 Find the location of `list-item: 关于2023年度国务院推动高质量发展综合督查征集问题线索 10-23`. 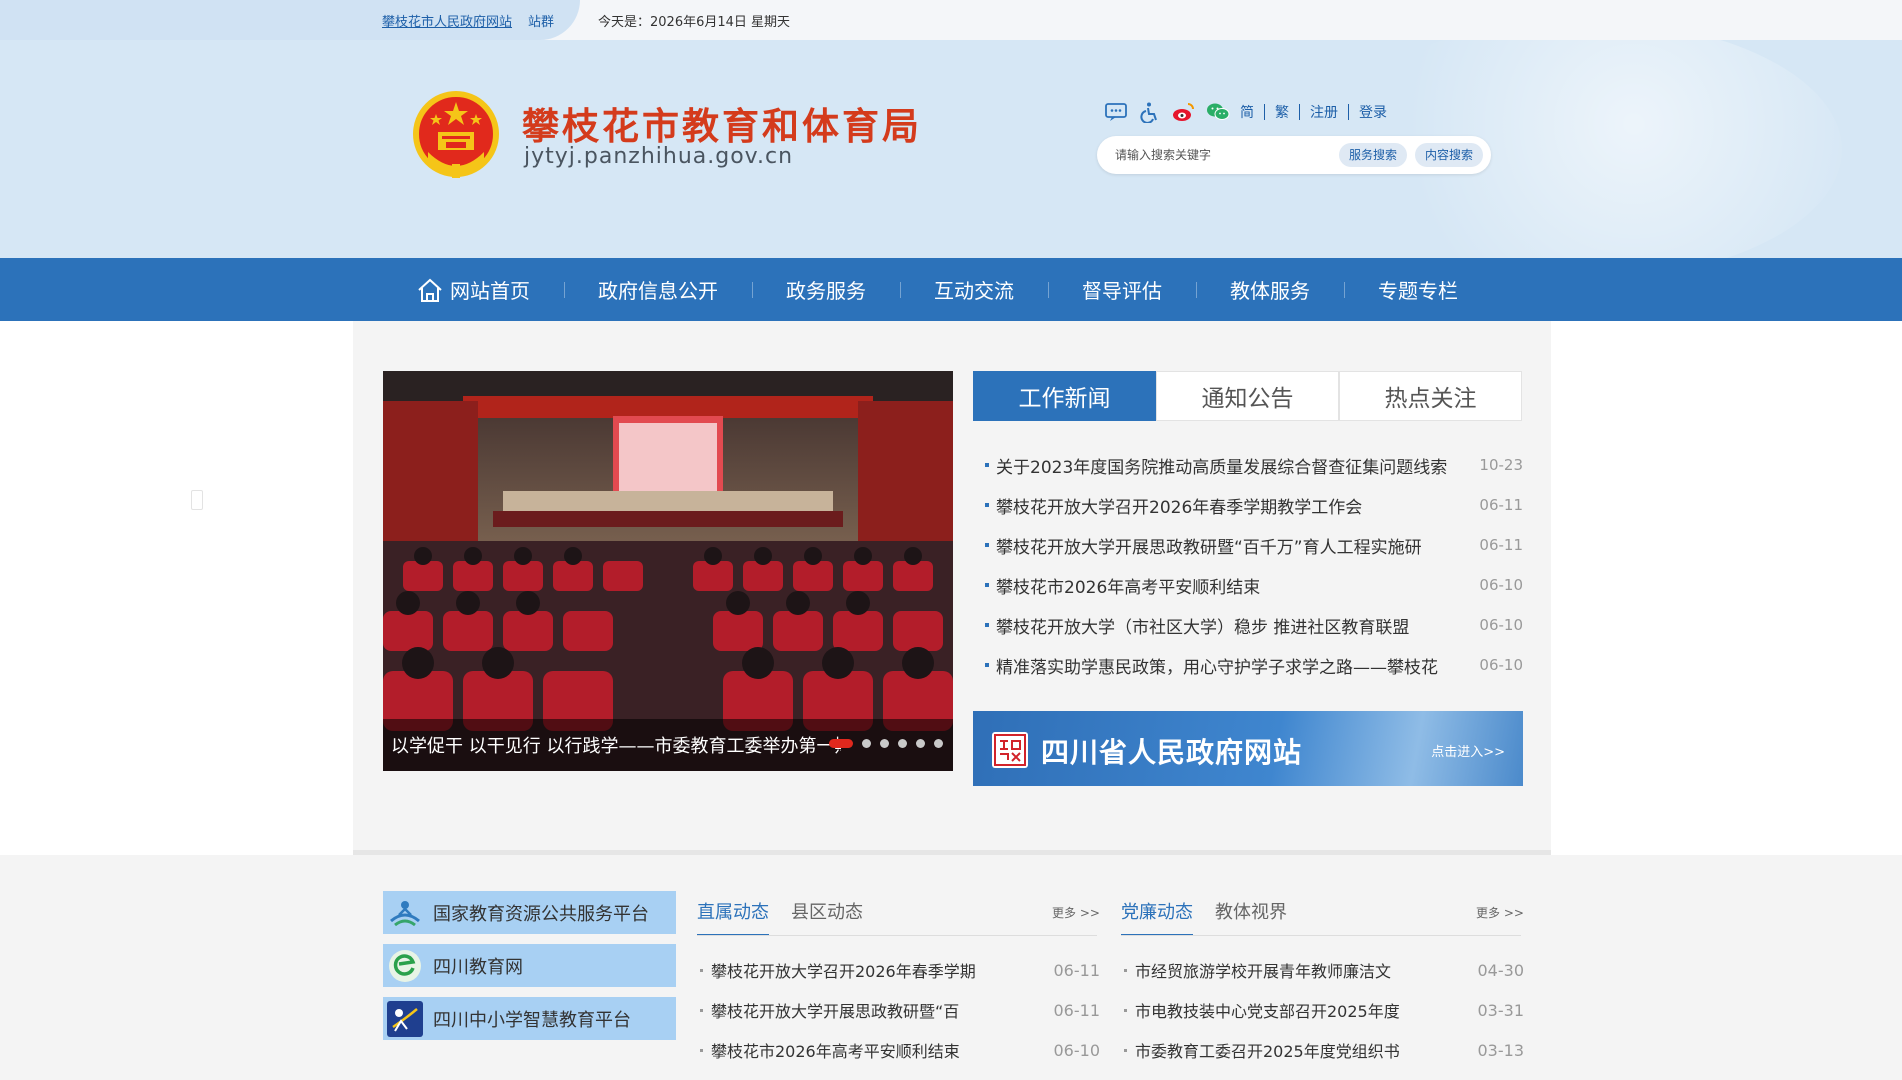

list-item: 关于2023年度国务院推动高质量发展综合督查征集问题线索 10-23 is located at coordinates (1255, 465).